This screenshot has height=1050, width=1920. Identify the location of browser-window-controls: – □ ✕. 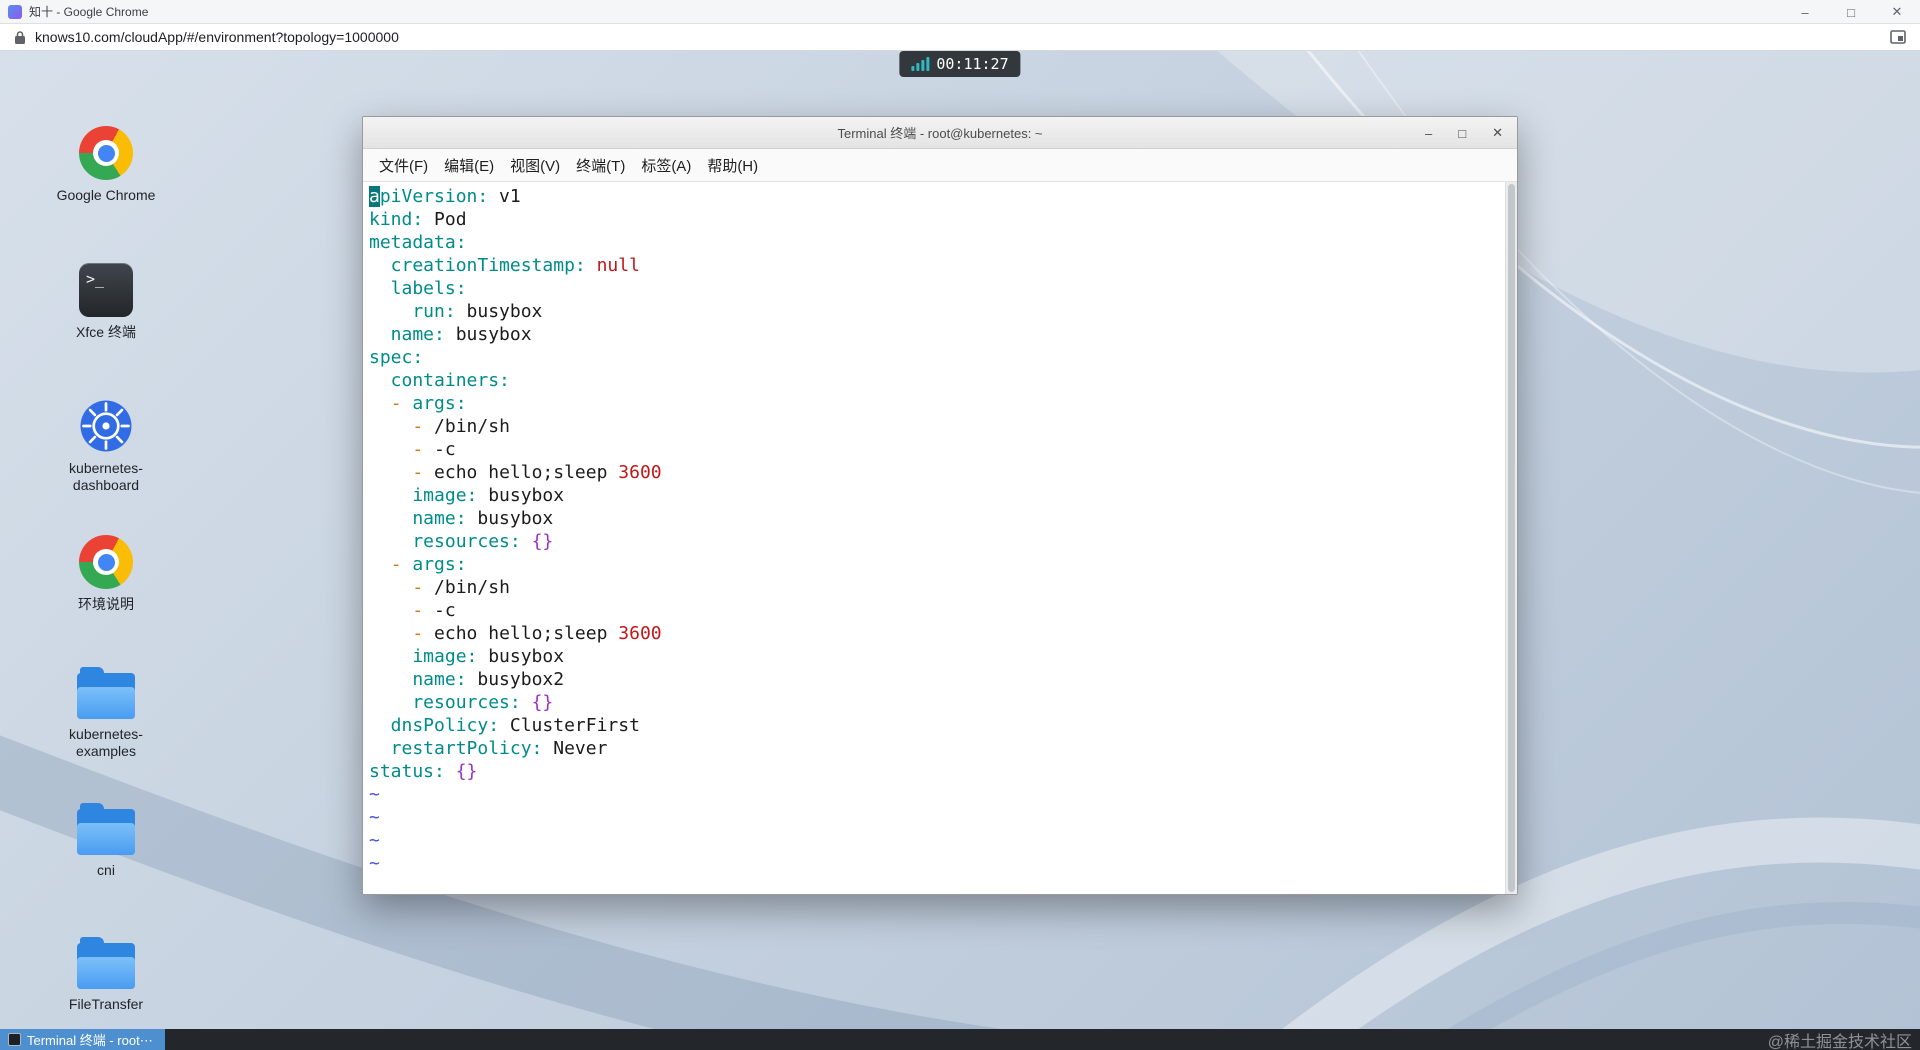
(1851, 12).